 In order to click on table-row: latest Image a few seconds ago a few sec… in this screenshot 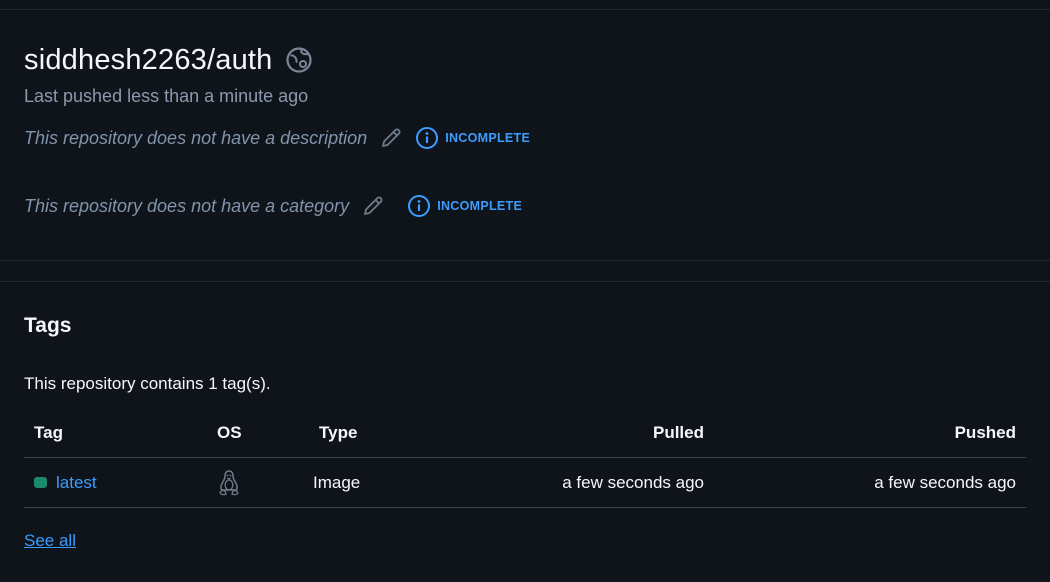, I will do `click(525, 483)`.